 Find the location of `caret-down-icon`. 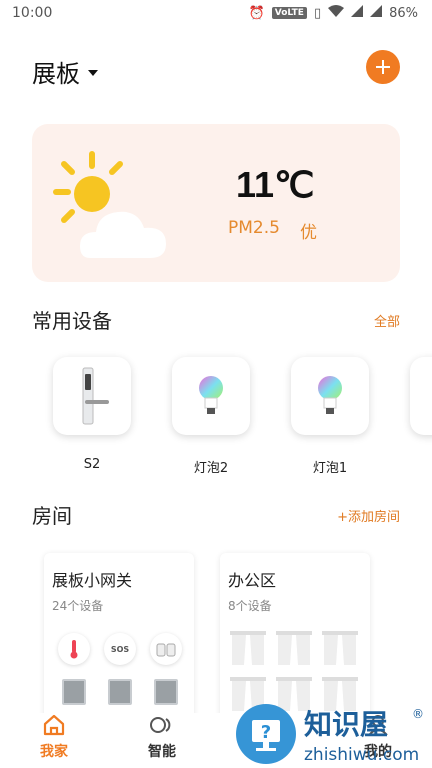

caret-down-icon is located at coordinates (93, 72).